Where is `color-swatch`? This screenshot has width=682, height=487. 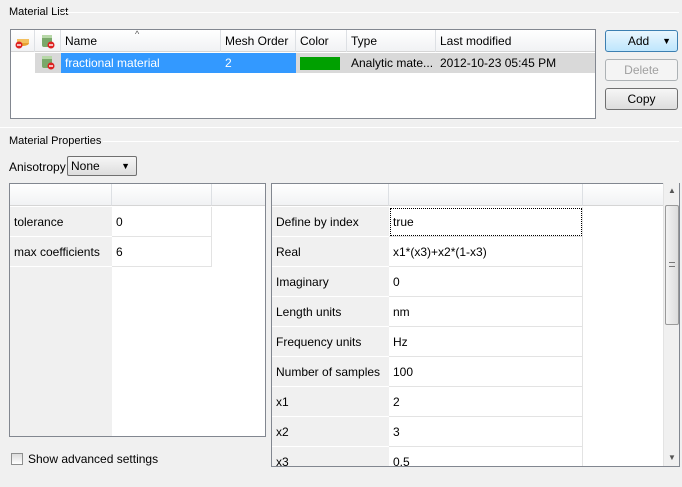
color-swatch is located at coordinates (320, 63).